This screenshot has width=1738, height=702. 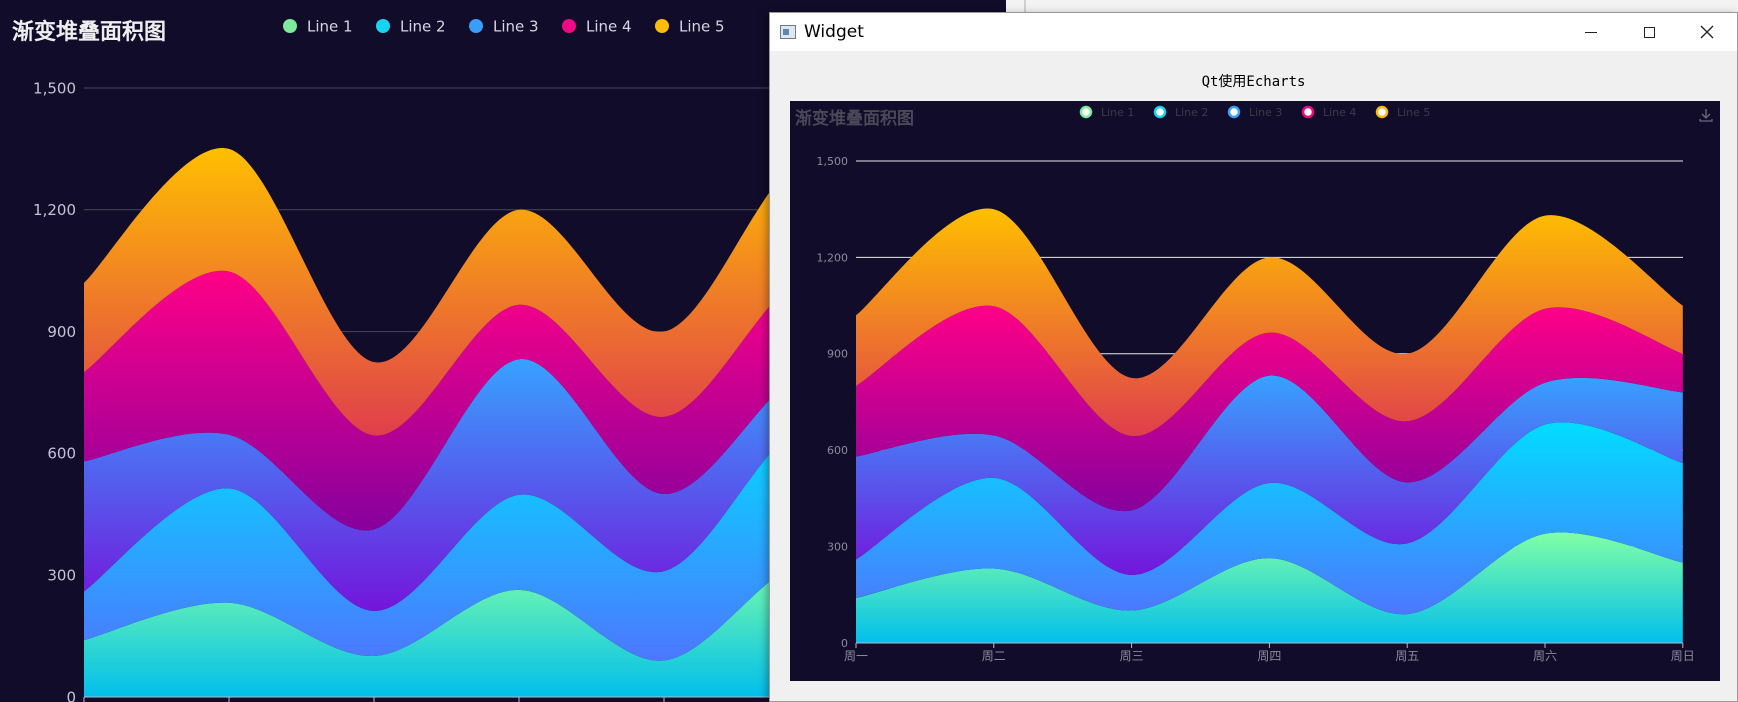 I want to click on title-bar: Widget, so click(x=1253, y=32).